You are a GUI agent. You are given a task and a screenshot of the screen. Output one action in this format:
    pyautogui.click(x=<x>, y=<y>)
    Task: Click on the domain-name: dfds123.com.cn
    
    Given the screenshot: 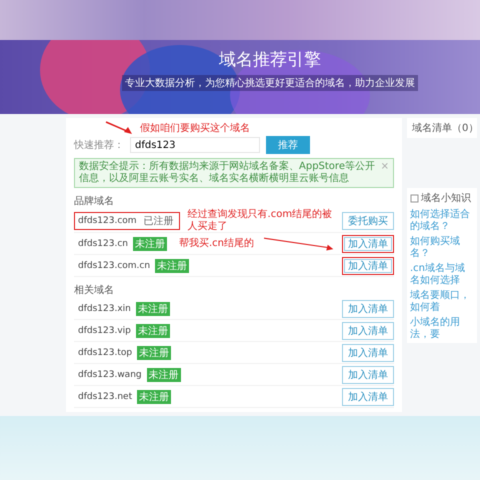 What is the action you would take?
    pyautogui.click(x=114, y=265)
    